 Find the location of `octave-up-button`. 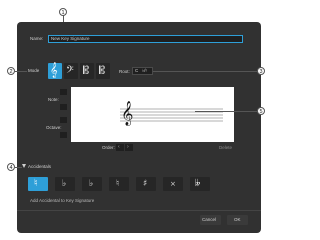

octave-up-button is located at coordinates (63, 120).